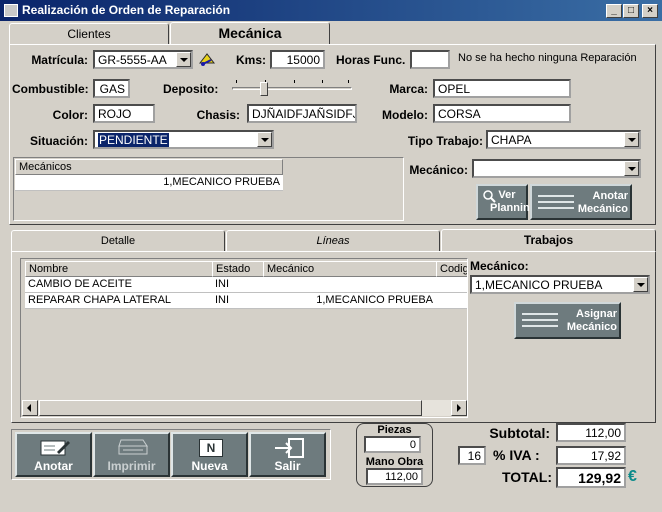  I want to click on trabajos-mecanico-label: Mecánico:, so click(499, 266).